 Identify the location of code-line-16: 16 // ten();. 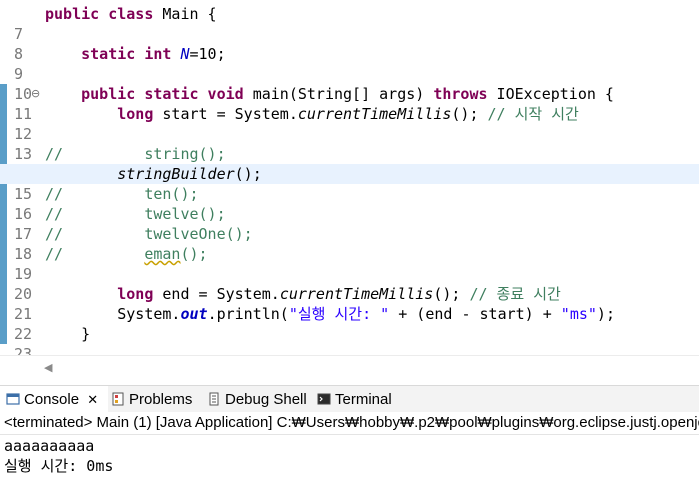
(349, 203).